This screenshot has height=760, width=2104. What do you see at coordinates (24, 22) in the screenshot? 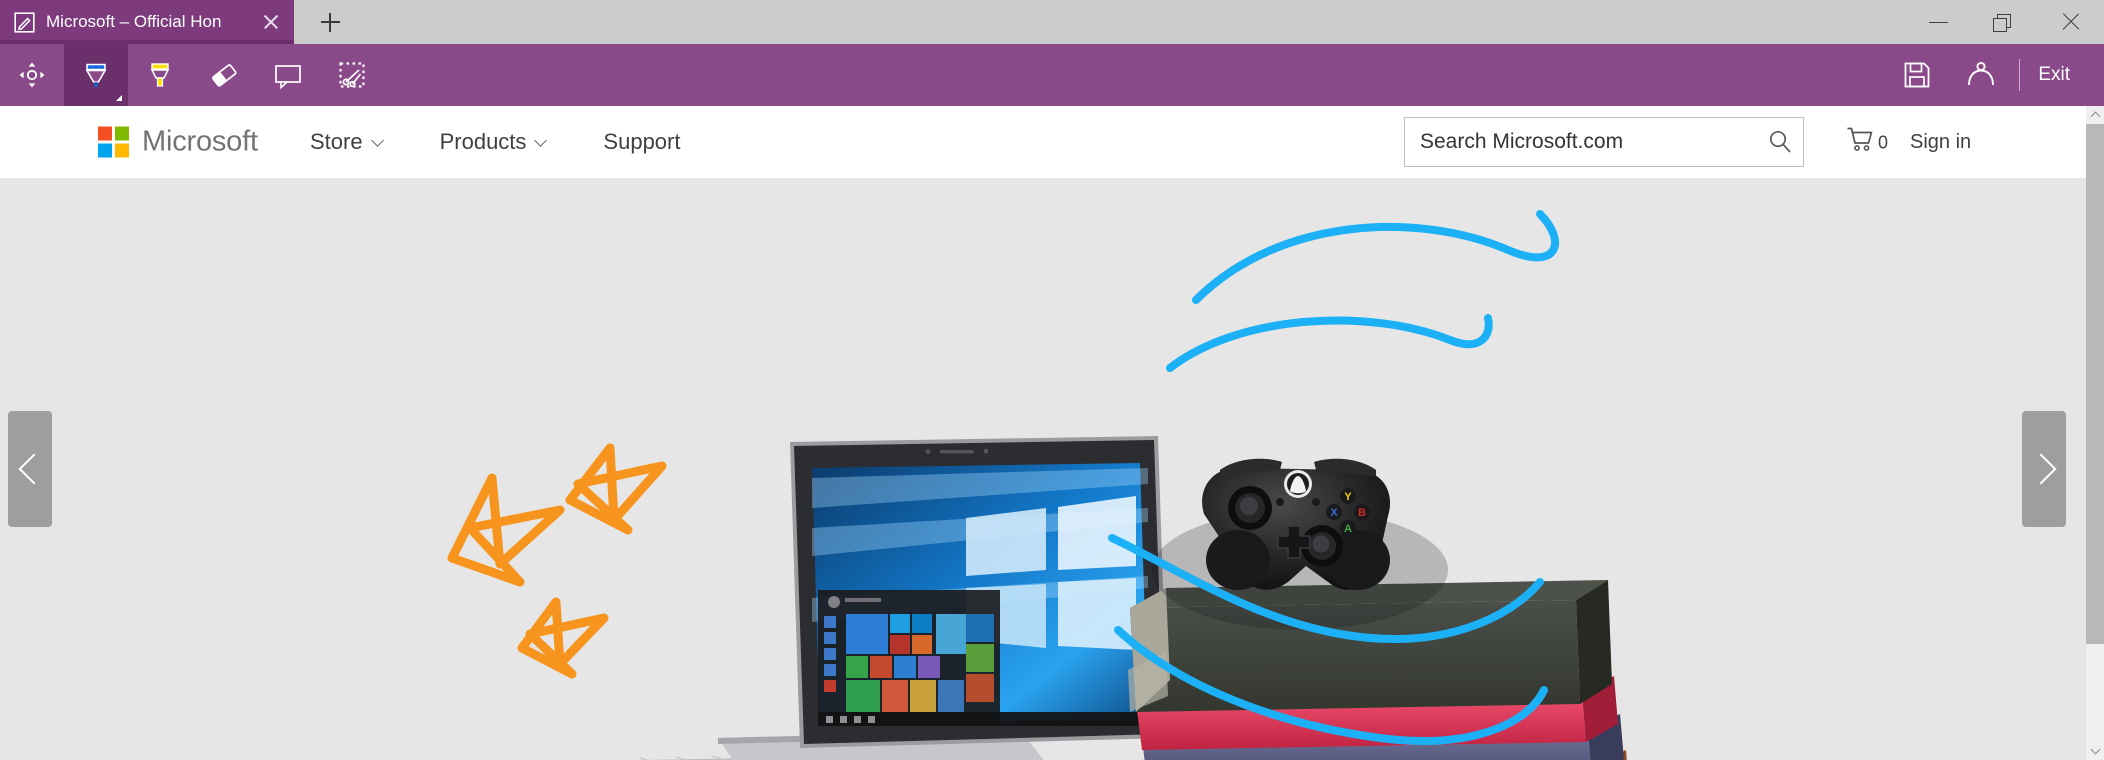
I see `edge-note-icon` at bounding box center [24, 22].